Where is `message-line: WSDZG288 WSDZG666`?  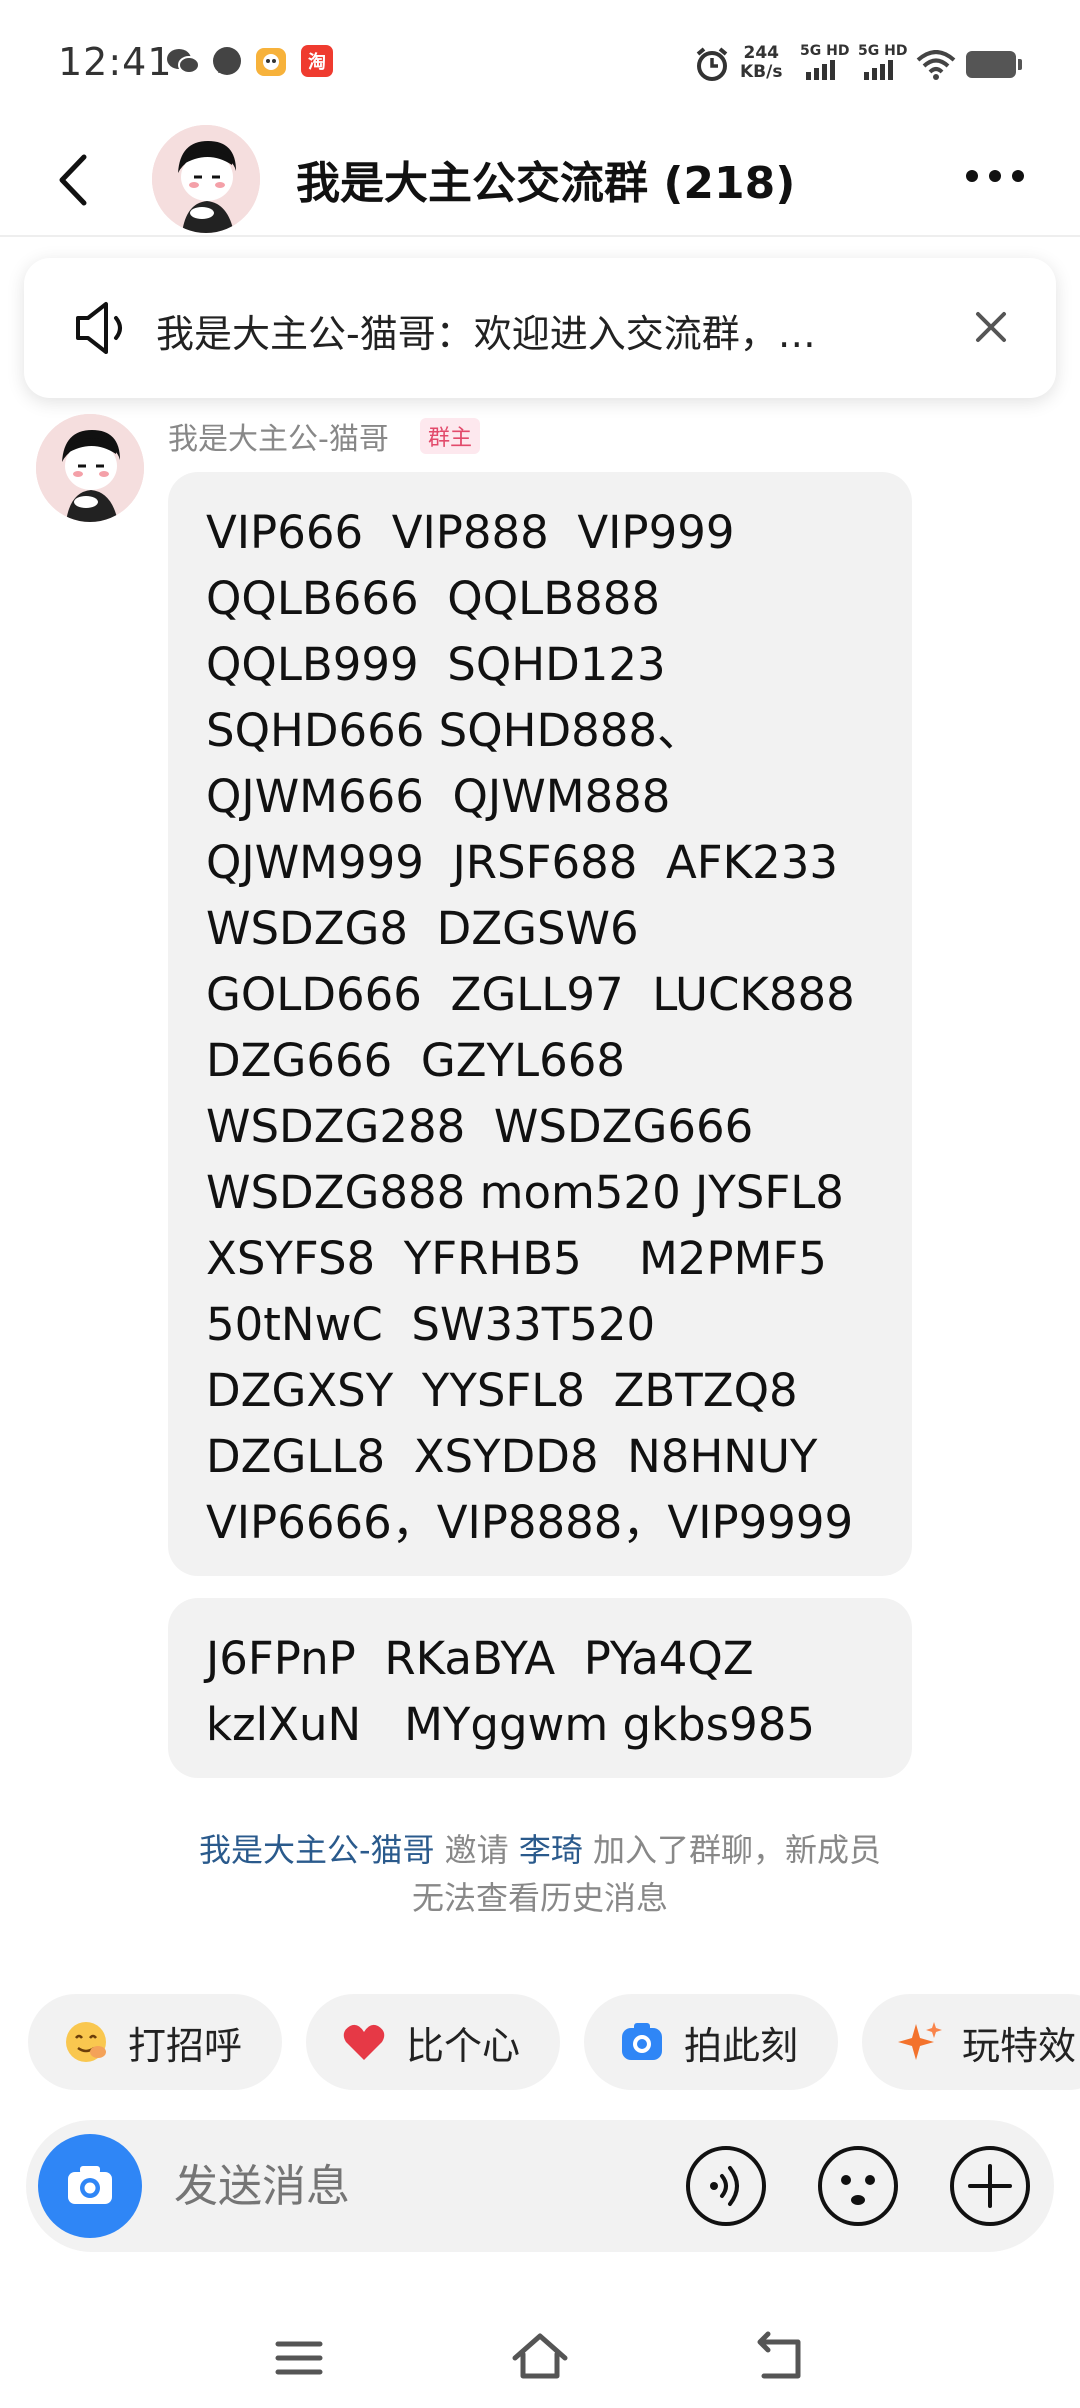 message-line: WSDZG288 WSDZG666 is located at coordinates (480, 1126).